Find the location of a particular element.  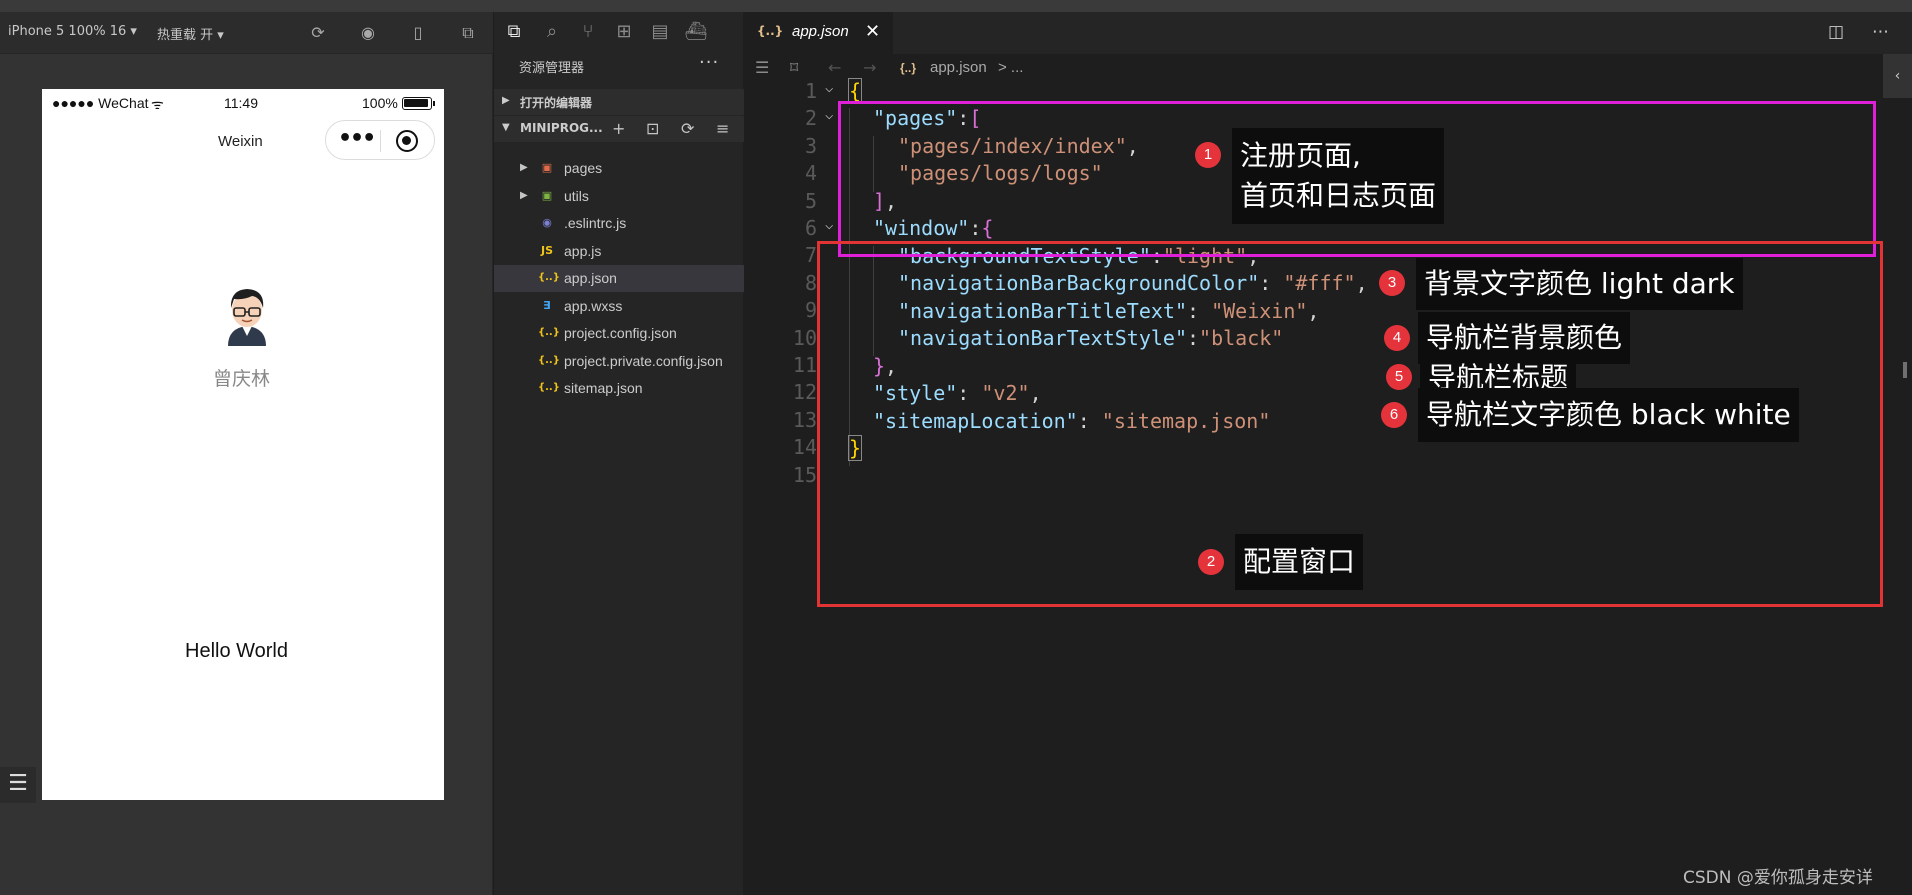

layout-icon: ▤ is located at coordinates (660, 32).